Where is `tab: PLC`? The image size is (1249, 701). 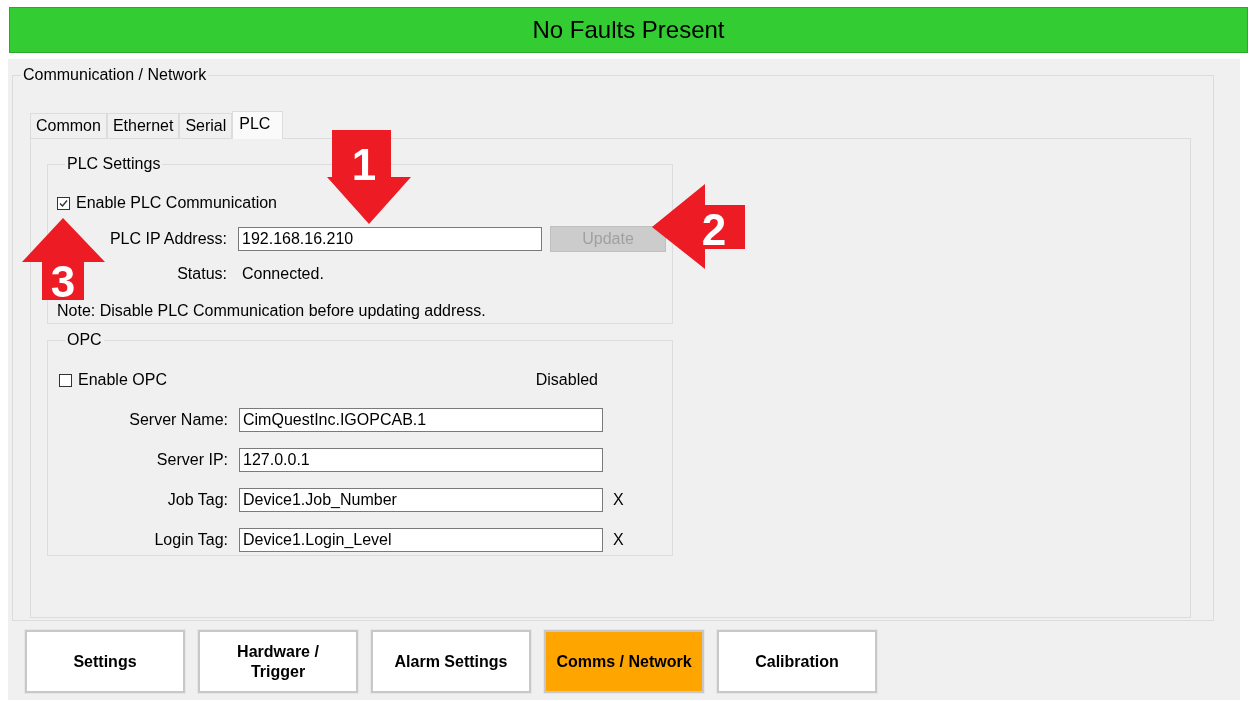 tab: PLC is located at coordinates (258, 125).